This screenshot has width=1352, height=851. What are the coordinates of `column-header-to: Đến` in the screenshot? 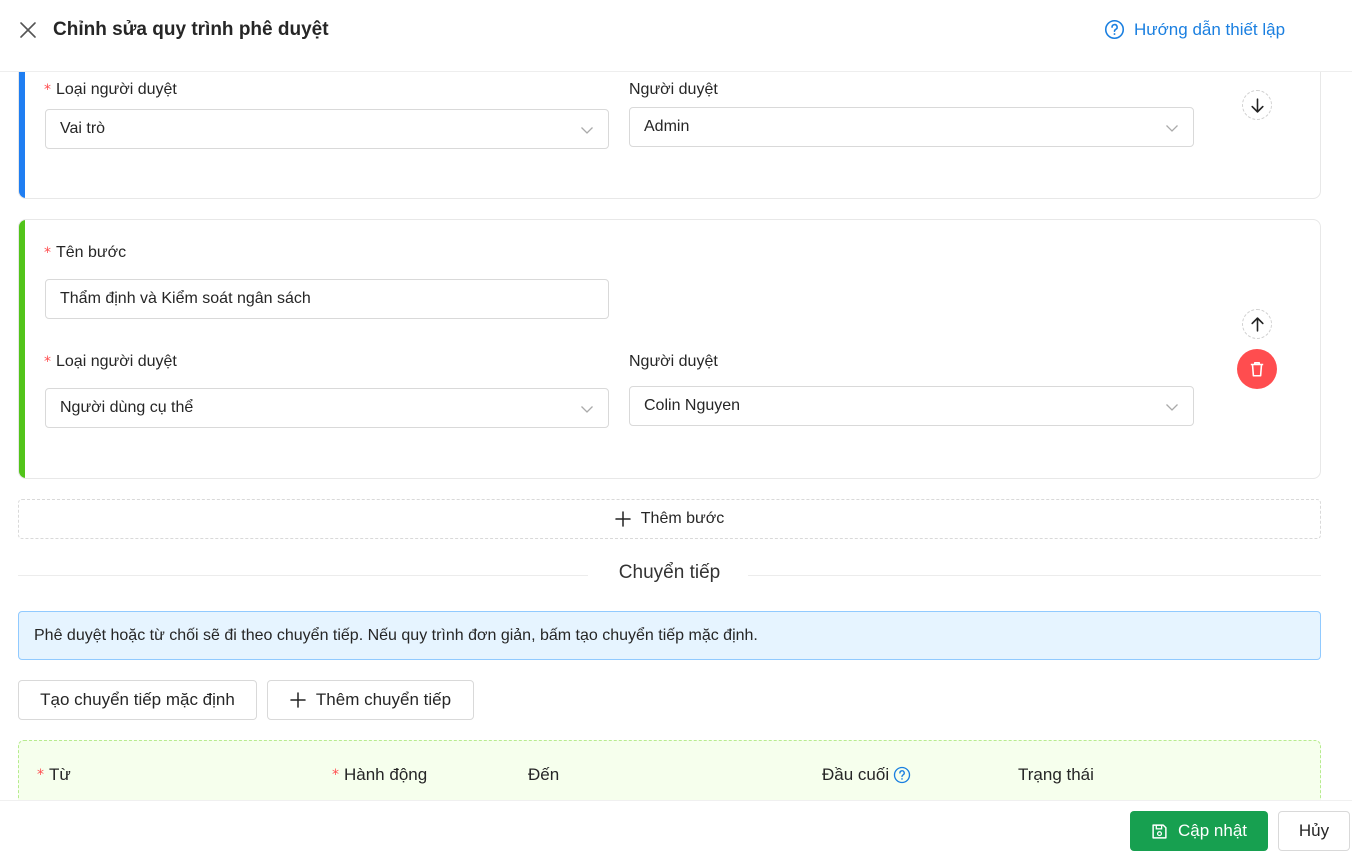 It's located at (544, 774).